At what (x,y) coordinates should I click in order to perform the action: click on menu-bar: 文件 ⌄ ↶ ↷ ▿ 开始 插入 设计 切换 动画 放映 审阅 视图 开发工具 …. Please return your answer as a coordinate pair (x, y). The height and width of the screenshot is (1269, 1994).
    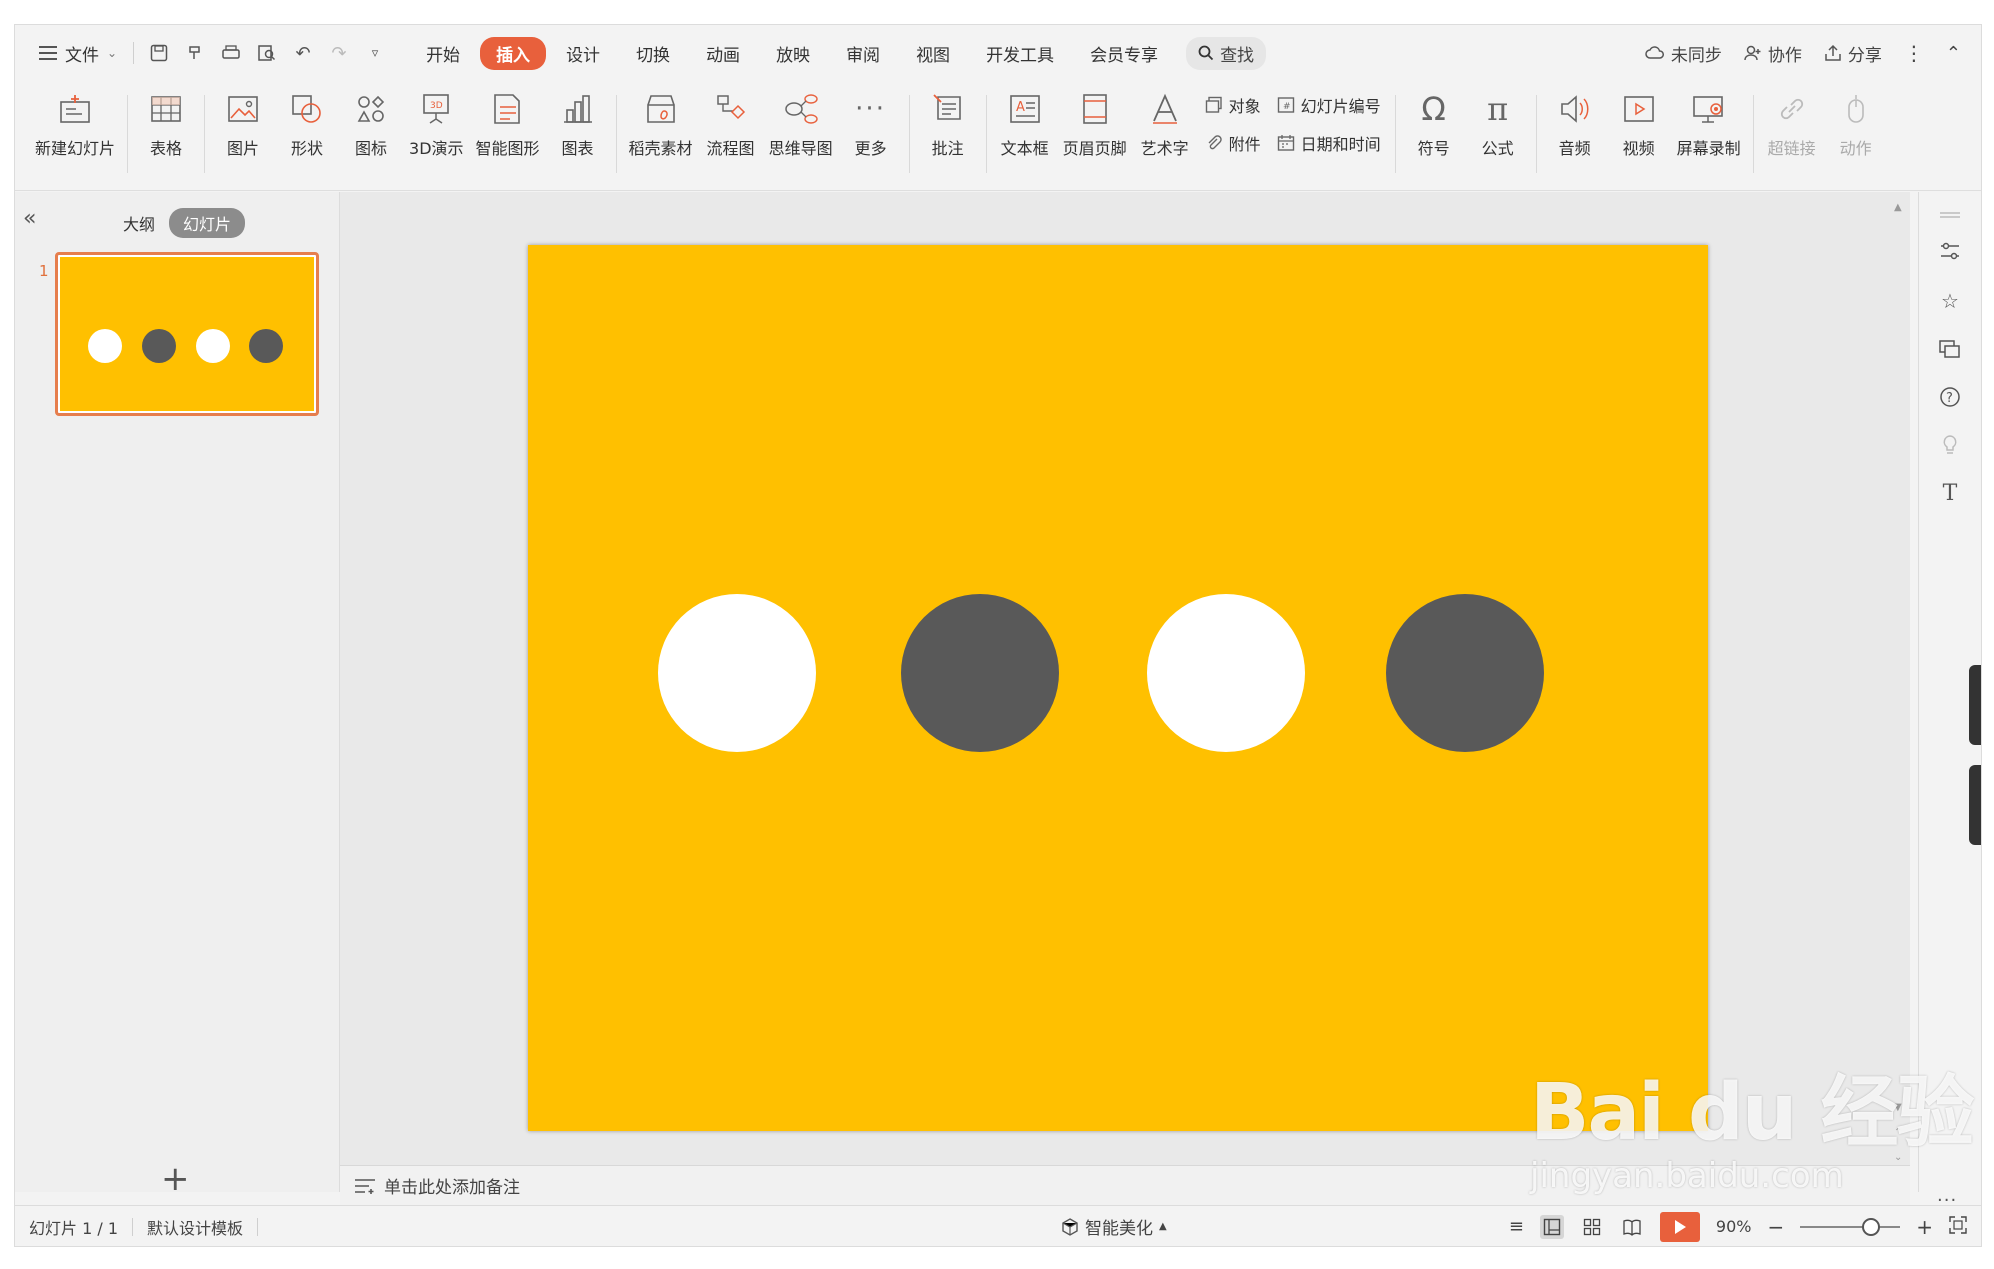
    Looking at the image, I should click on (998, 53).